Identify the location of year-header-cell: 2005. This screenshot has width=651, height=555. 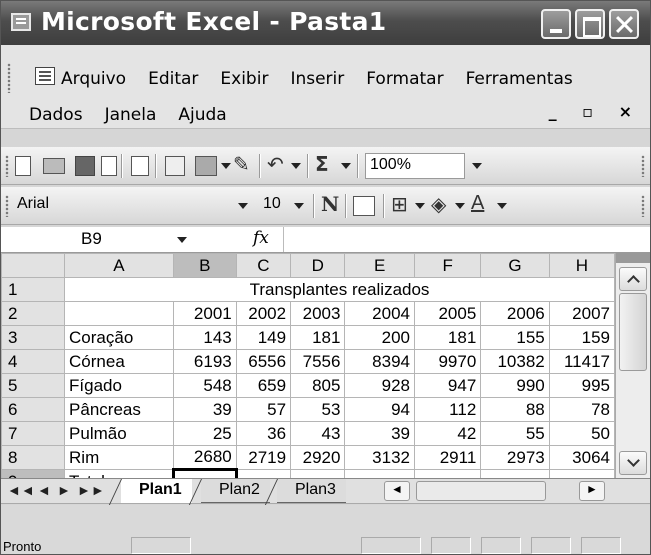
(447, 313).